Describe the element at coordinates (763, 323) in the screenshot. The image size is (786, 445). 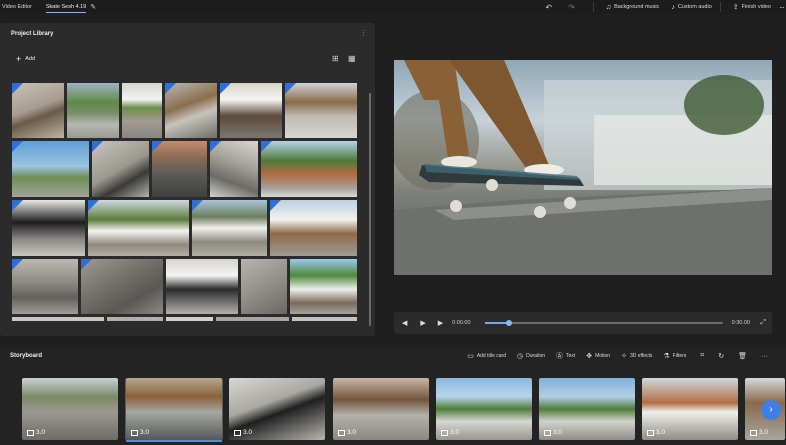
I see `fullscreen-icon: ⤢` at that location.